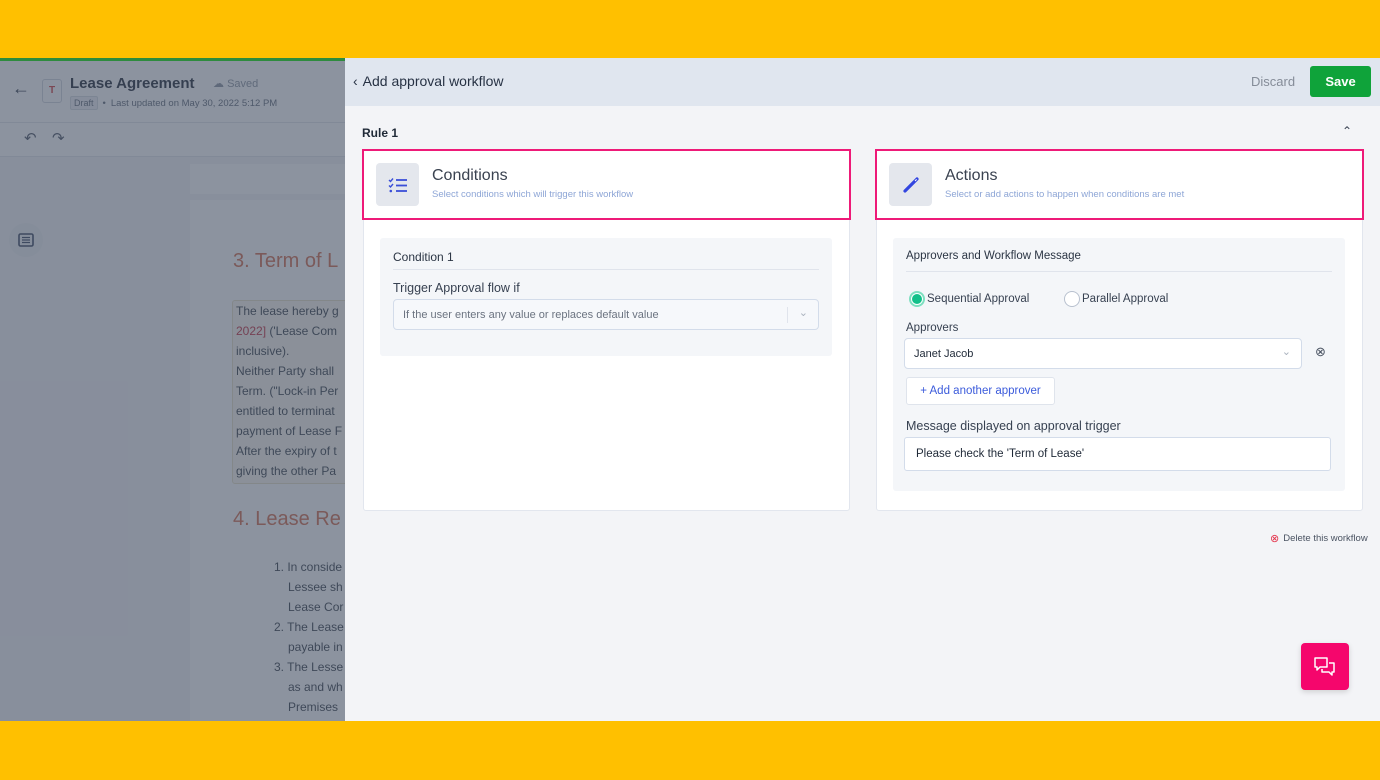 The height and width of the screenshot is (780, 1380). I want to click on radio-label: Sequential Approval, so click(978, 299).